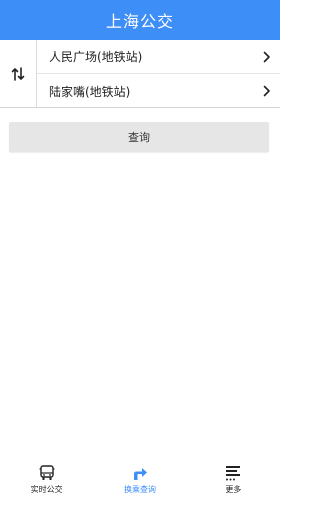  I want to click on app-header: 上海公交, so click(140, 20).